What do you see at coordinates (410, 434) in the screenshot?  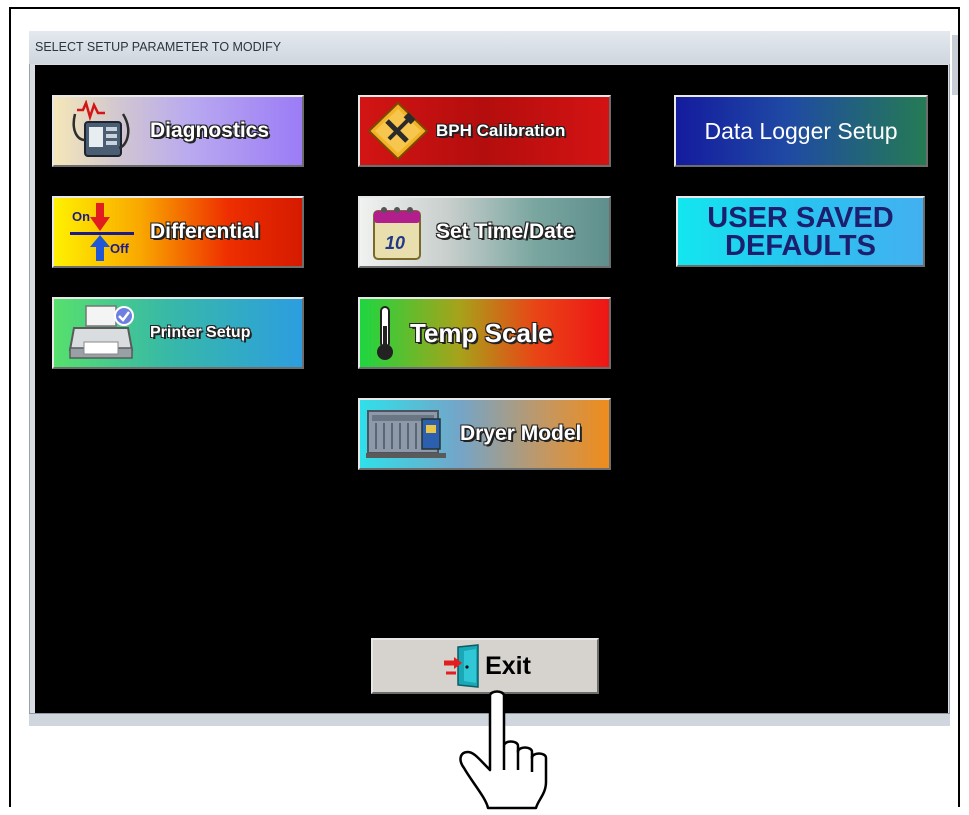 I see `dryer-machine-icon` at bounding box center [410, 434].